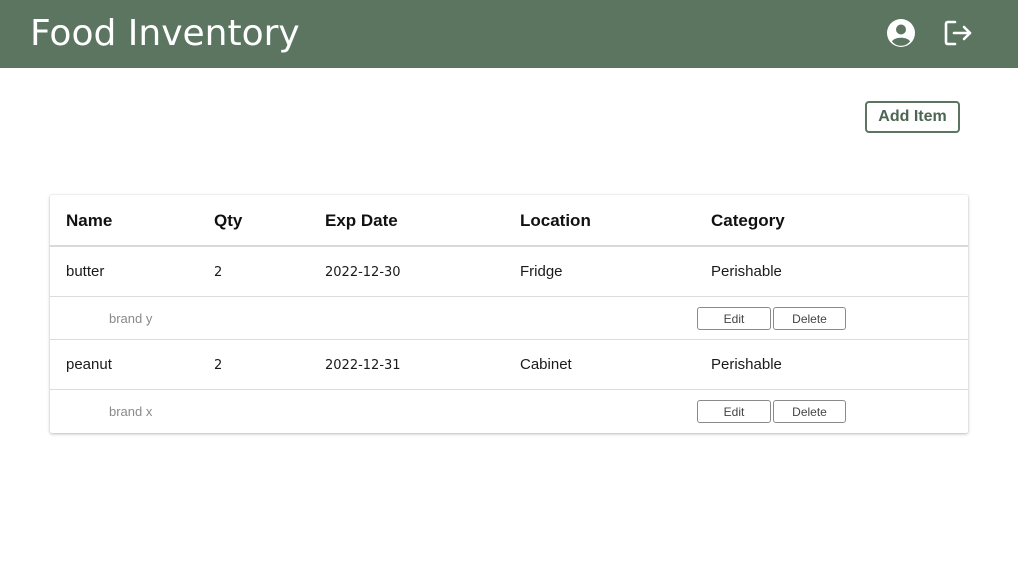 The width and height of the screenshot is (1018, 573). Describe the element at coordinates (363, 272) in the screenshot. I see `item-exp-date: 2022-12-30` at that location.